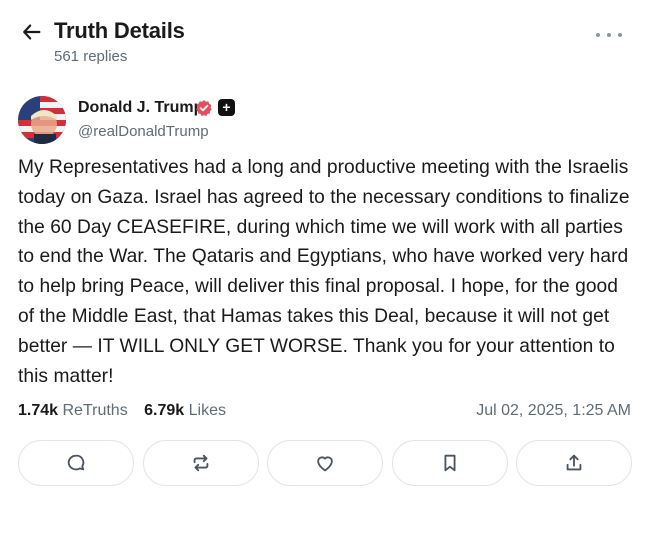 The height and width of the screenshot is (533, 650). Describe the element at coordinates (204, 108) in the screenshot. I see `verified-badge-icon` at that location.